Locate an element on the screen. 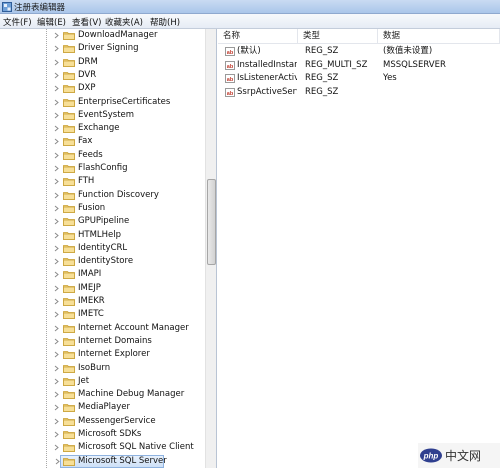 The width and height of the screenshot is (500, 468). value-data: MSSQLSERVER is located at coordinates (414, 64).